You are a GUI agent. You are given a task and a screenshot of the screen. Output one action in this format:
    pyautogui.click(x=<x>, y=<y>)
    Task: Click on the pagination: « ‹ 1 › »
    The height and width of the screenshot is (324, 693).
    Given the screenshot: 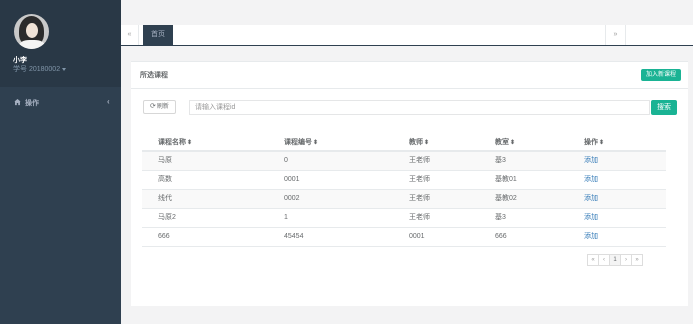 What is the action you would take?
    pyautogui.click(x=615, y=260)
    